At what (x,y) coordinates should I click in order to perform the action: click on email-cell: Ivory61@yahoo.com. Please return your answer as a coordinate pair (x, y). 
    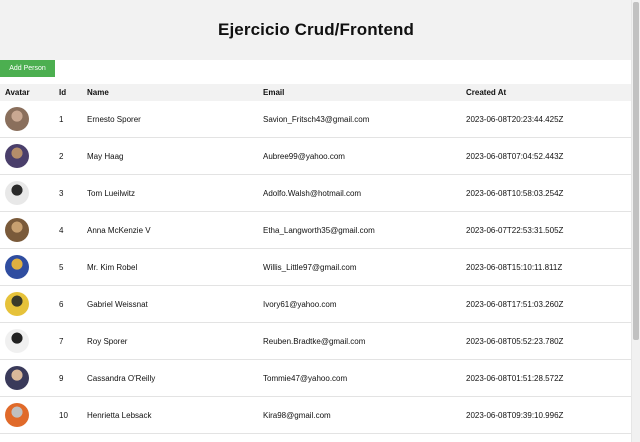
    Looking at the image, I should click on (359, 304).